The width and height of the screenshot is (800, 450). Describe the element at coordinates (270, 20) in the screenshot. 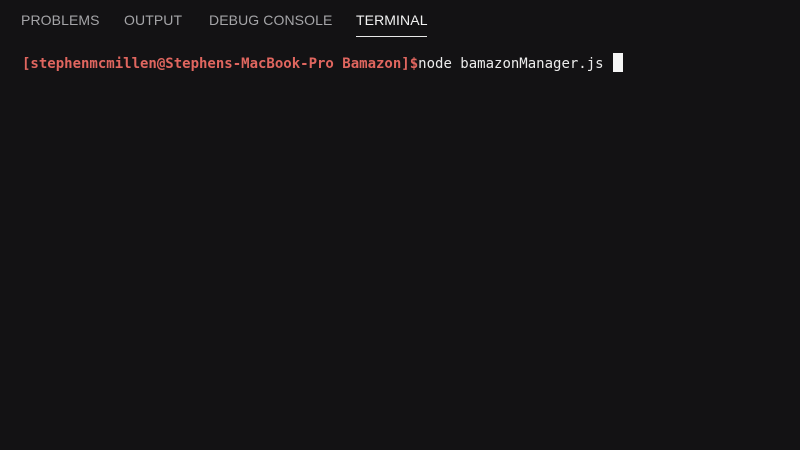

I see `tab-debug-console: DEBUG CONSOLE` at that location.